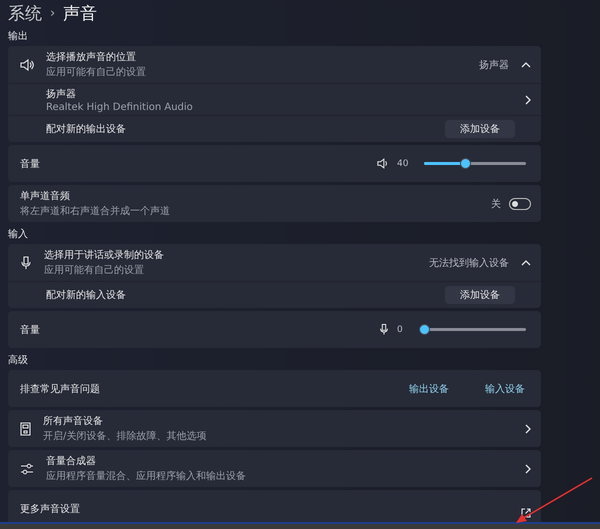 This screenshot has width=600, height=529. Describe the element at coordinates (95, 211) in the screenshot. I see `row-subtitle: 将左声道和右声道合并成一个声道` at that location.